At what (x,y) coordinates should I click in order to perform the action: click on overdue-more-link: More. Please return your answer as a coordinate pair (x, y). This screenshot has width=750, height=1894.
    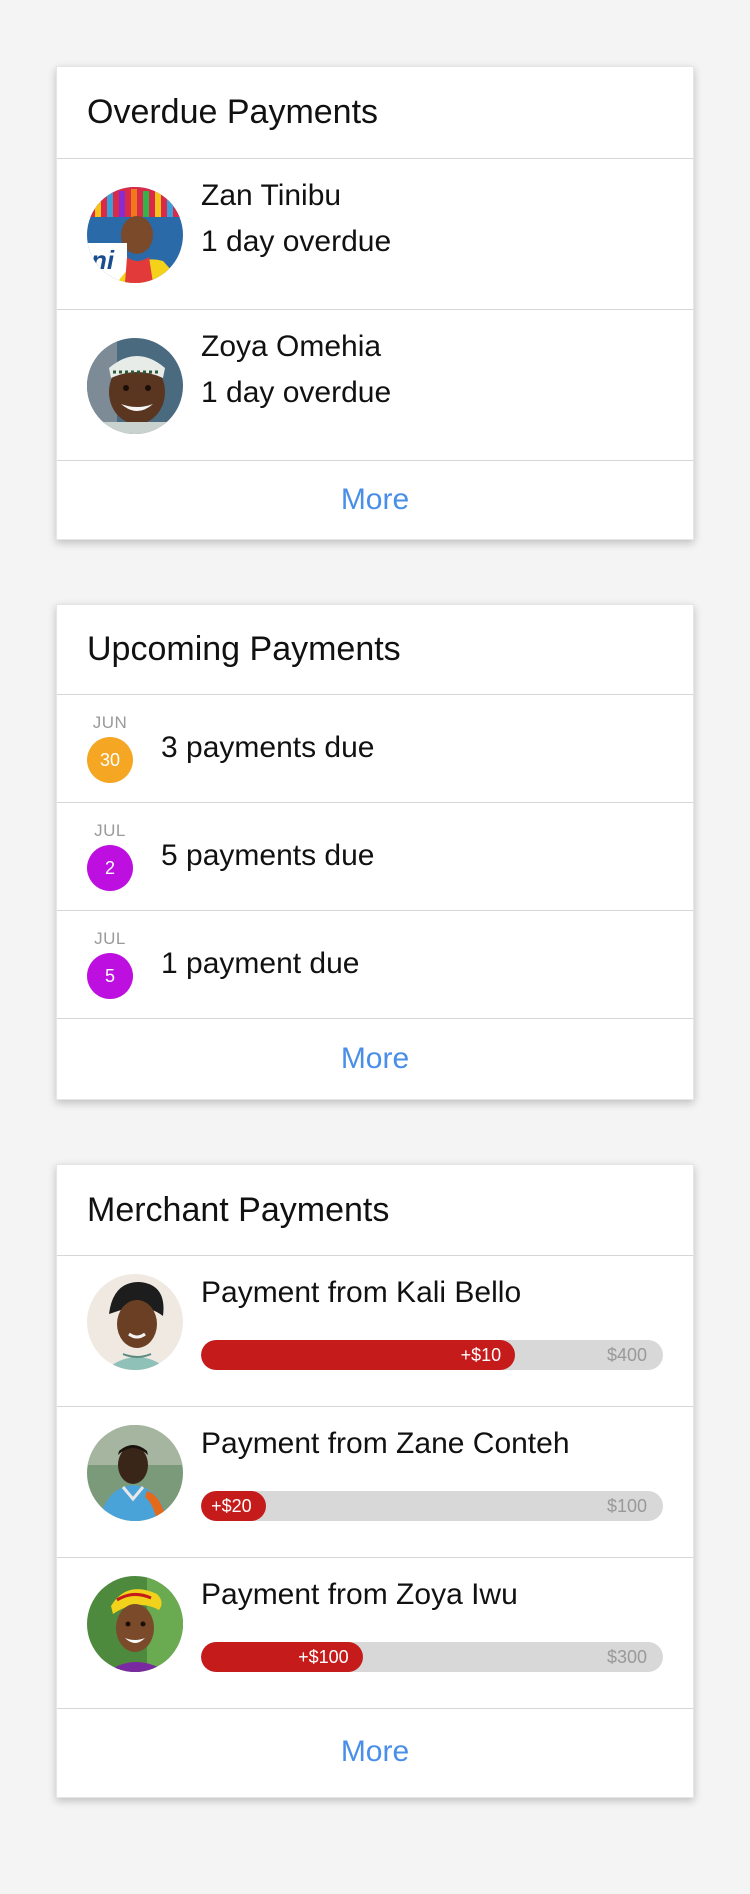
    Looking at the image, I should click on (375, 499).